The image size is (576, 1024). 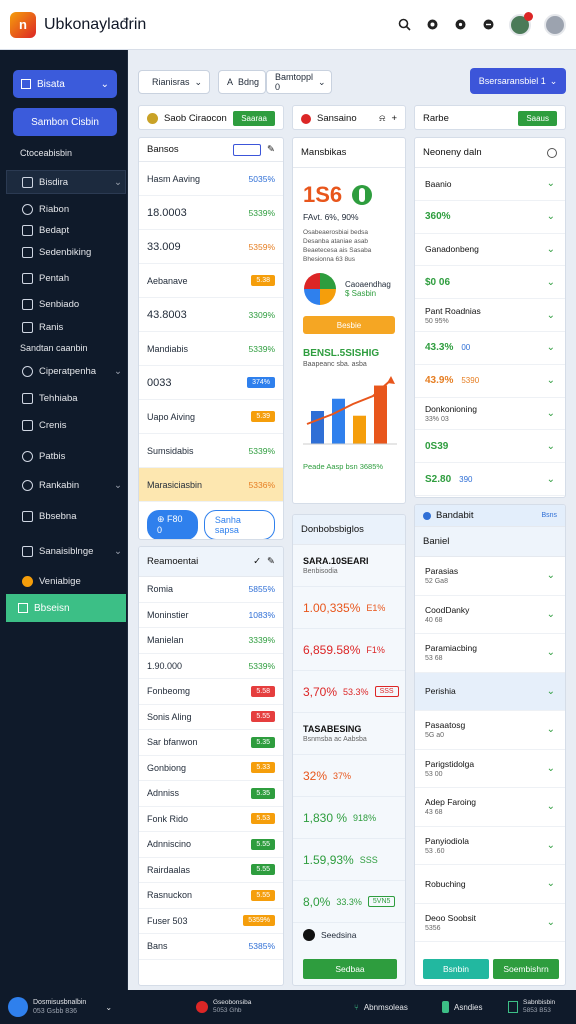 What do you see at coordinates (349, 776) in the screenshot?
I see `list-item: 32% 37%` at bounding box center [349, 776].